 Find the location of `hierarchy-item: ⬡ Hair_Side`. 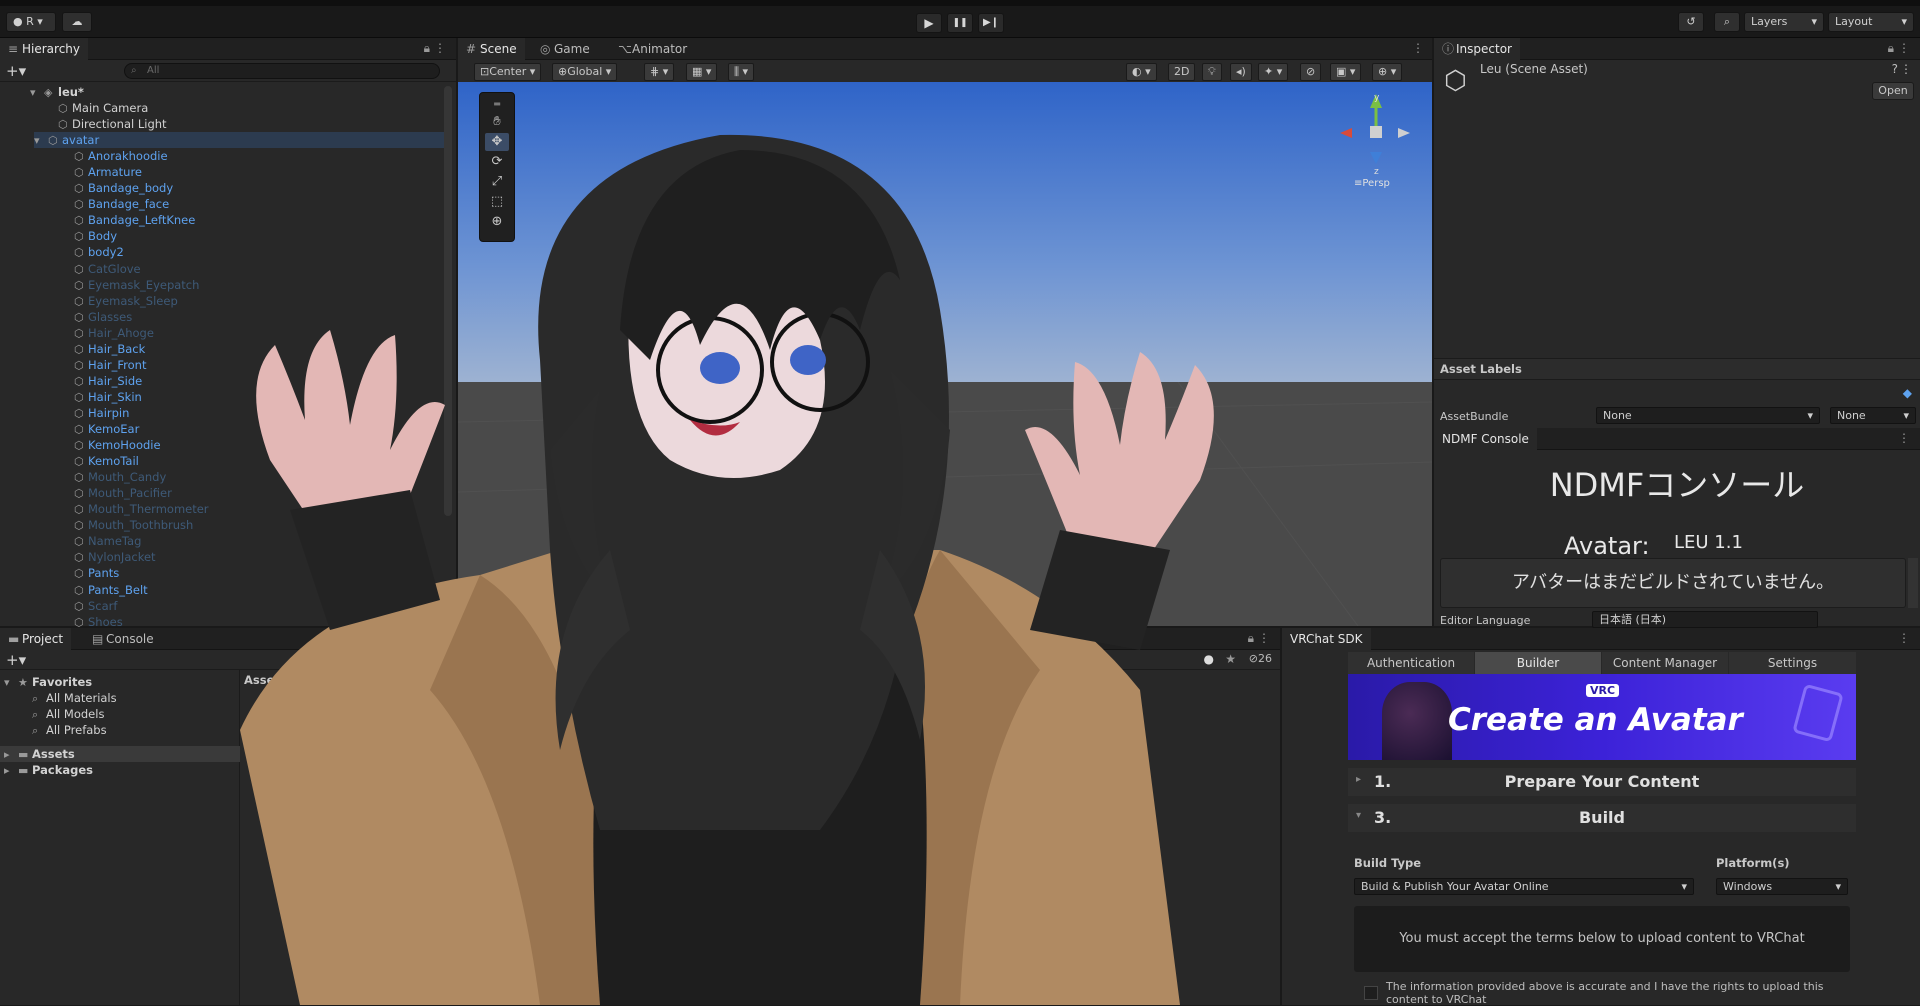

hierarchy-item: ⬡ Hair_Side is located at coordinates (108, 381).